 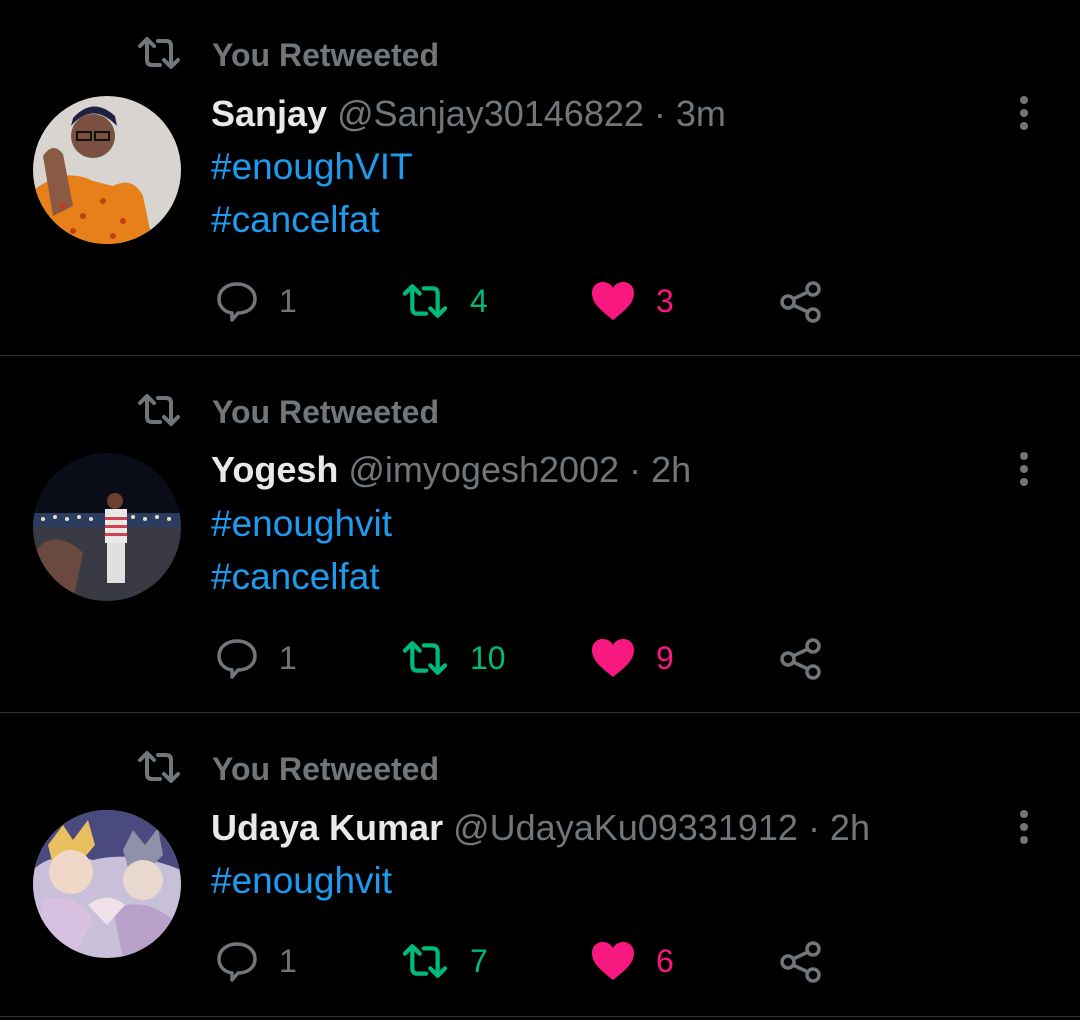 What do you see at coordinates (327, 827) in the screenshot?
I see `author-name: Udaya Kumar` at bounding box center [327, 827].